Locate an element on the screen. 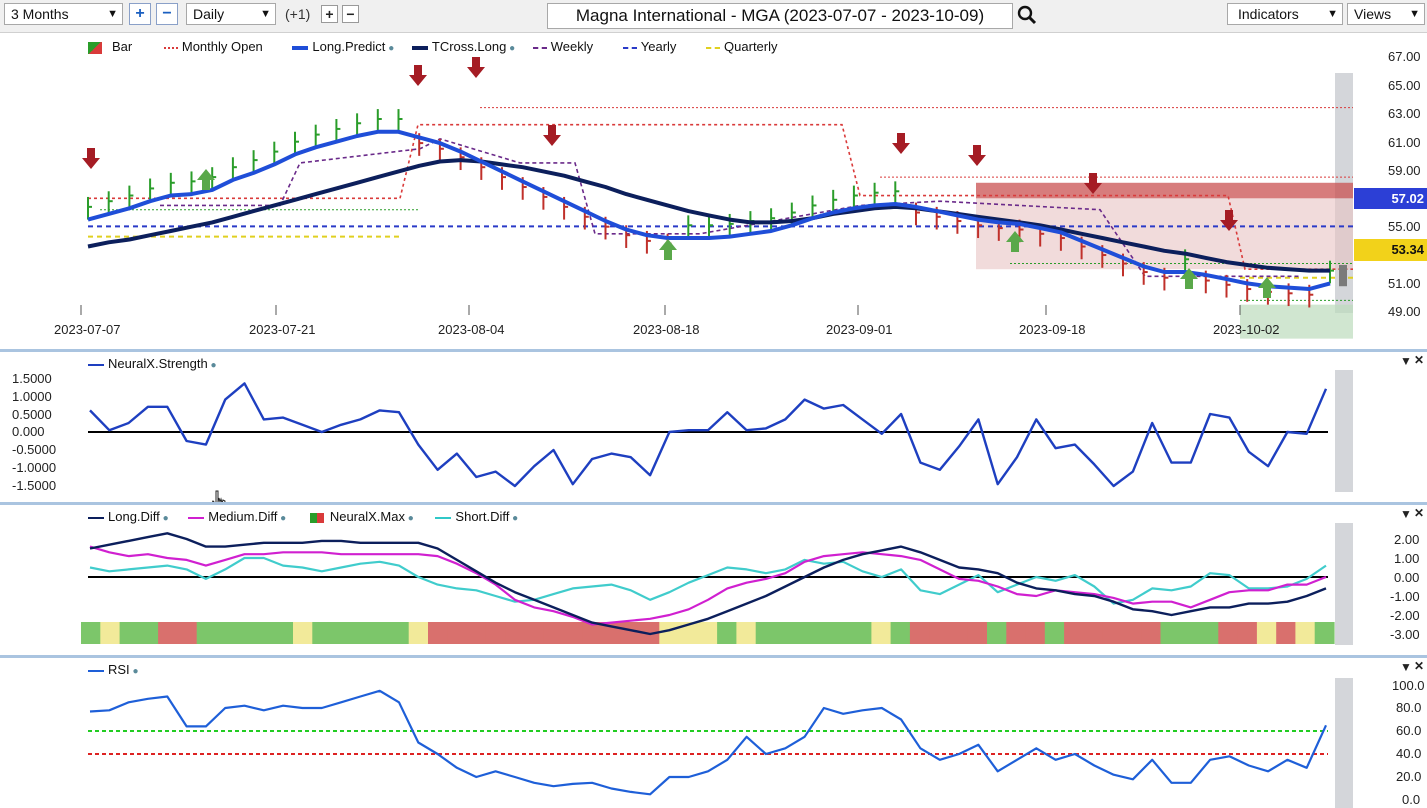 This screenshot has height=808, width=1427. y-tick: 63.00 is located at coordinates (1404, 113).